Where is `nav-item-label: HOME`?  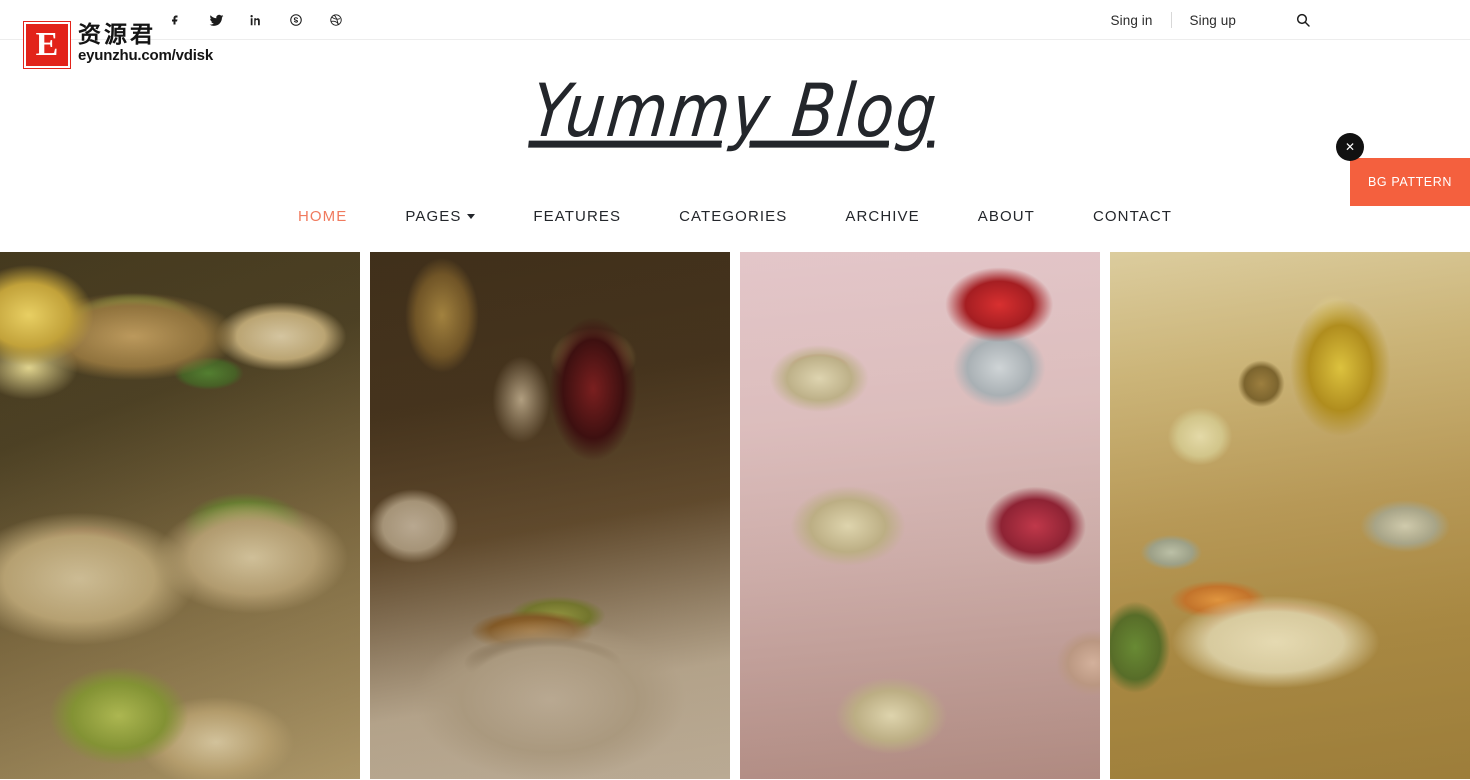
nav-item-label: HOME is located at coordinates (322, 216).